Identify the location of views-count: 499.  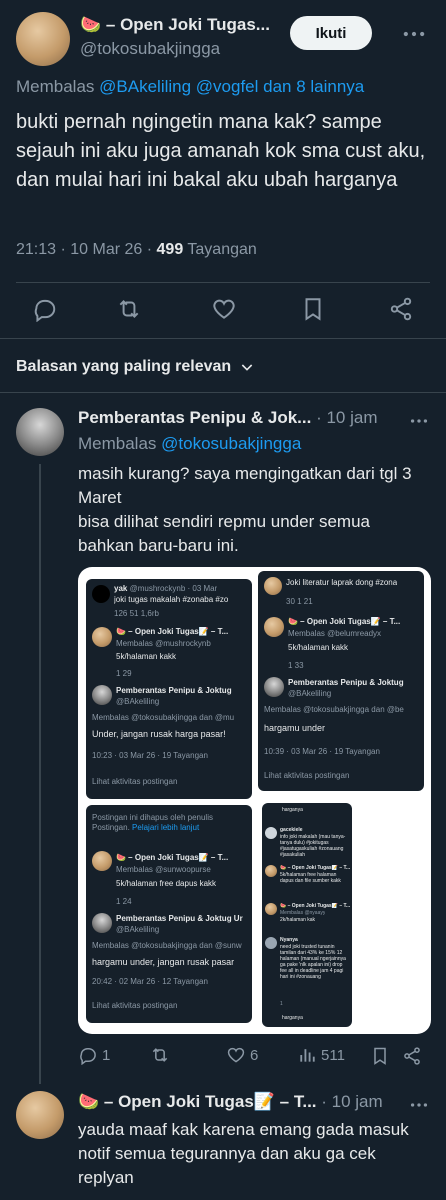
(170, 249).